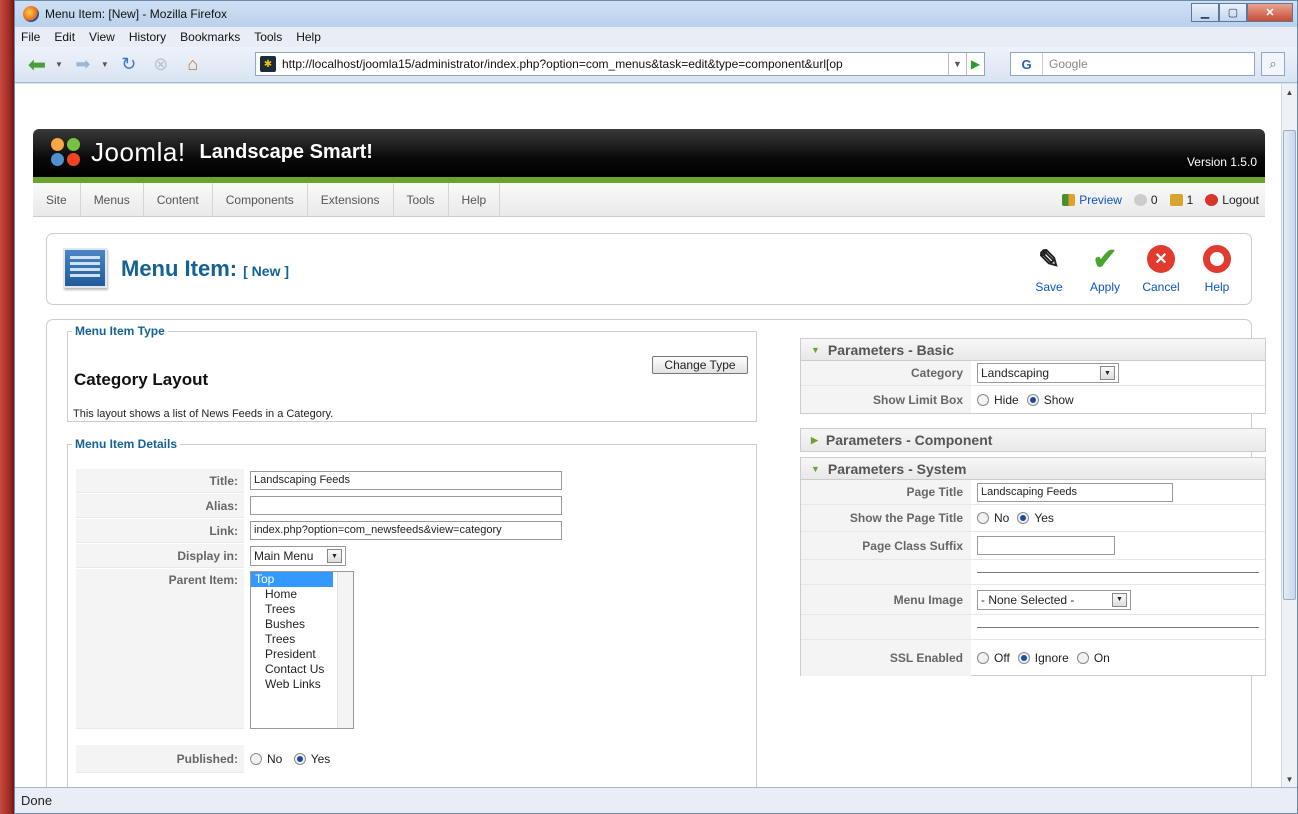 The width and height of the screenshot is (1298, 814). Describe the element at coordinates (147, 37) in the screenshot. I see `menu-history: History` at that location.